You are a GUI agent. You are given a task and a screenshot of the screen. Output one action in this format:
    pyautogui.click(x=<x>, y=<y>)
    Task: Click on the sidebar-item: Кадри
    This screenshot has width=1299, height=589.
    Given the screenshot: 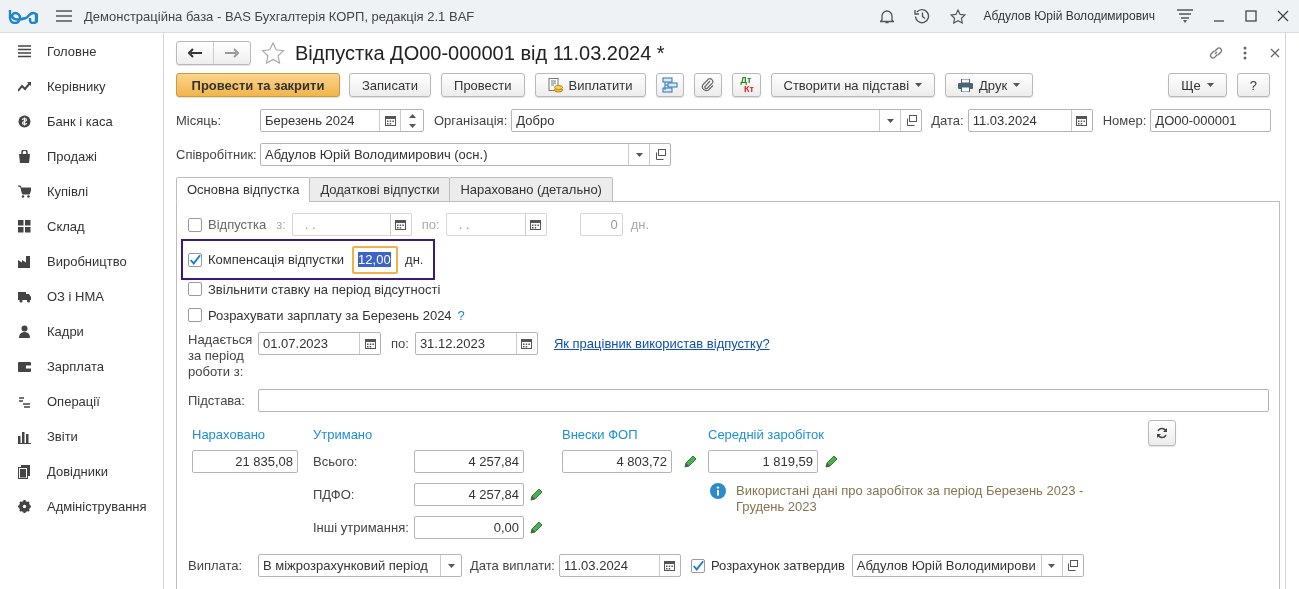 What is the action you would take?
    pyautogui.click(x=81, y=331)
    